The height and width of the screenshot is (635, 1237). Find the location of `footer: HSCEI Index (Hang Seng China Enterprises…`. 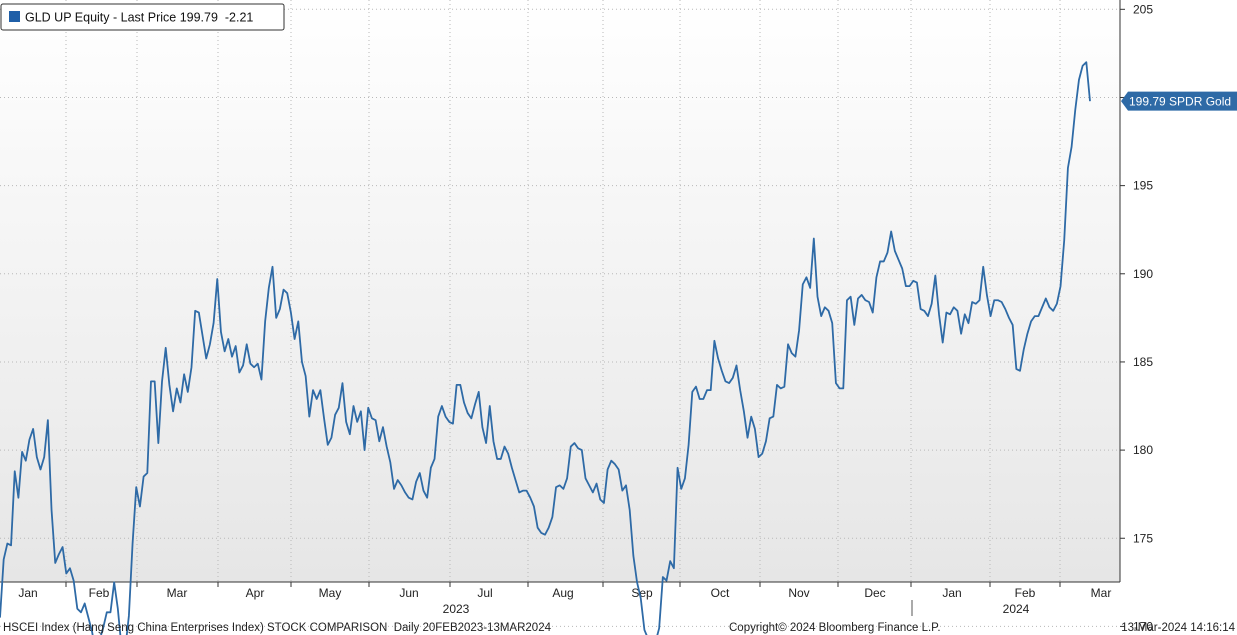

footer: HSCEI Index (Hang Seng China Enterprises… is located at coordinates (619, 628).